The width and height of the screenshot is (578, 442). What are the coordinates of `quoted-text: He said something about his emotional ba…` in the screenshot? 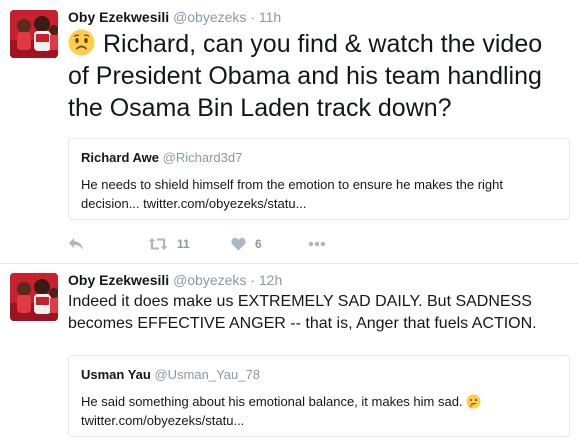 It's located at (319, 411).